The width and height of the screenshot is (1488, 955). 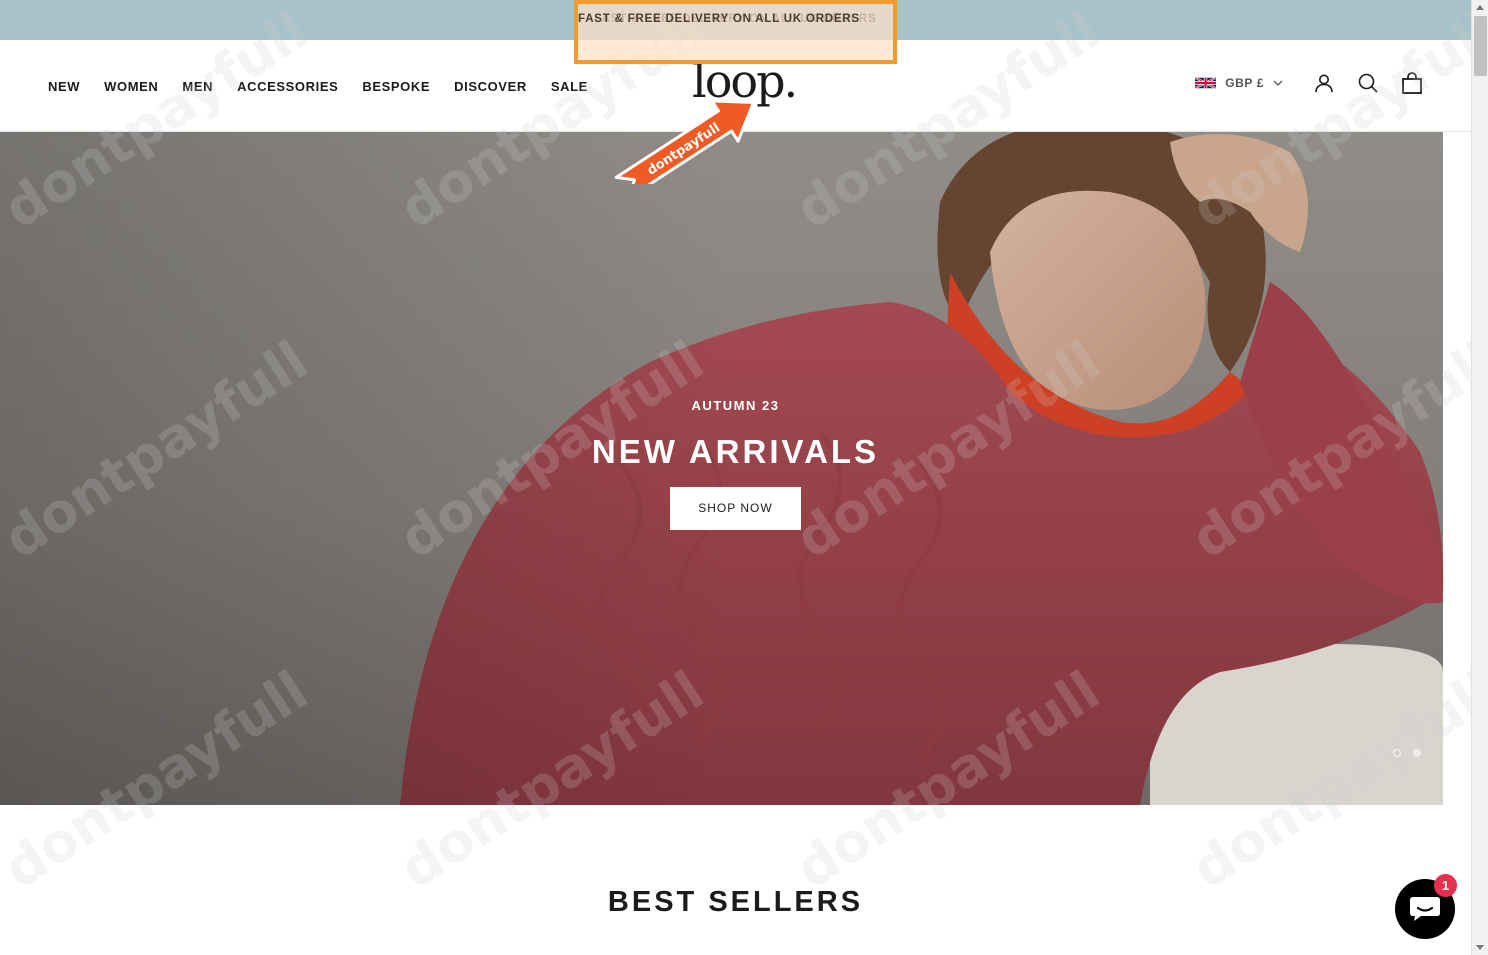 I want to click on promo-highlight-box: FAST & FREE DELIVERY ON ALL UK ORDERS, so click(x=735, y=32).